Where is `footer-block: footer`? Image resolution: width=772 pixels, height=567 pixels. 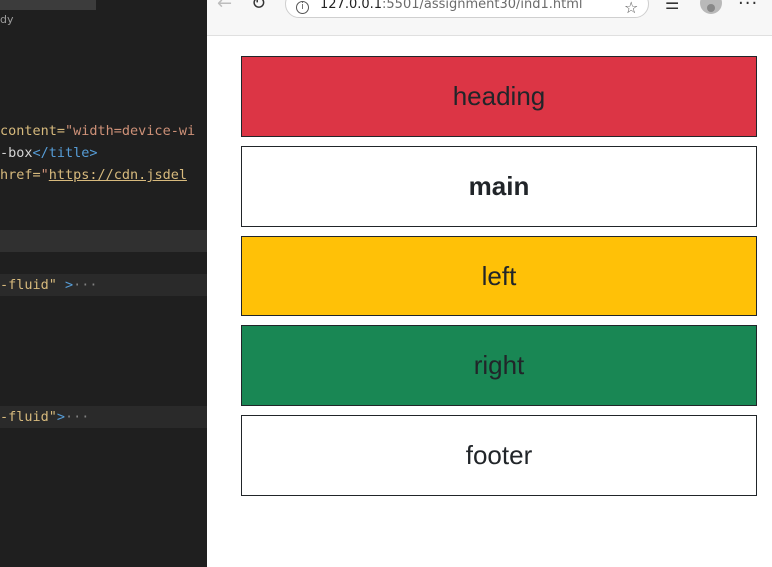
footer-block: footer is located at coordinates (499, 455).